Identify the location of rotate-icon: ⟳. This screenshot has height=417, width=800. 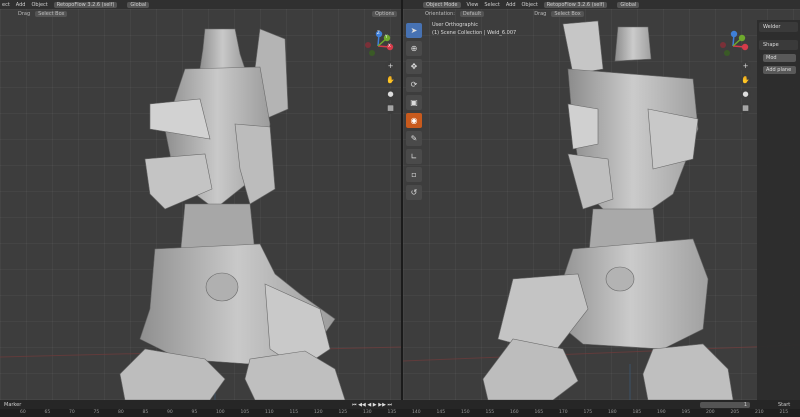
(414, 84).